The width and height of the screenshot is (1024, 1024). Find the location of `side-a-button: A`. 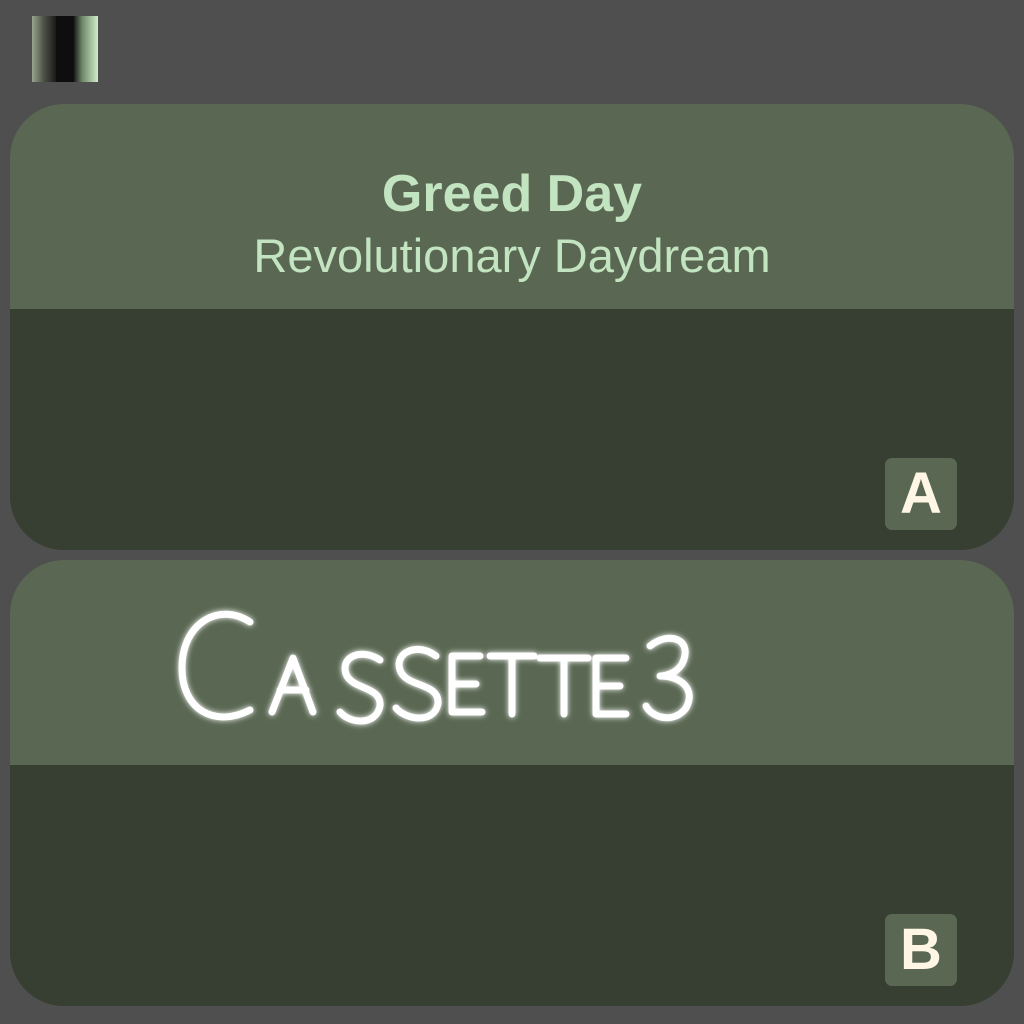

side-a-button: A is located at coordinates (921, 494).